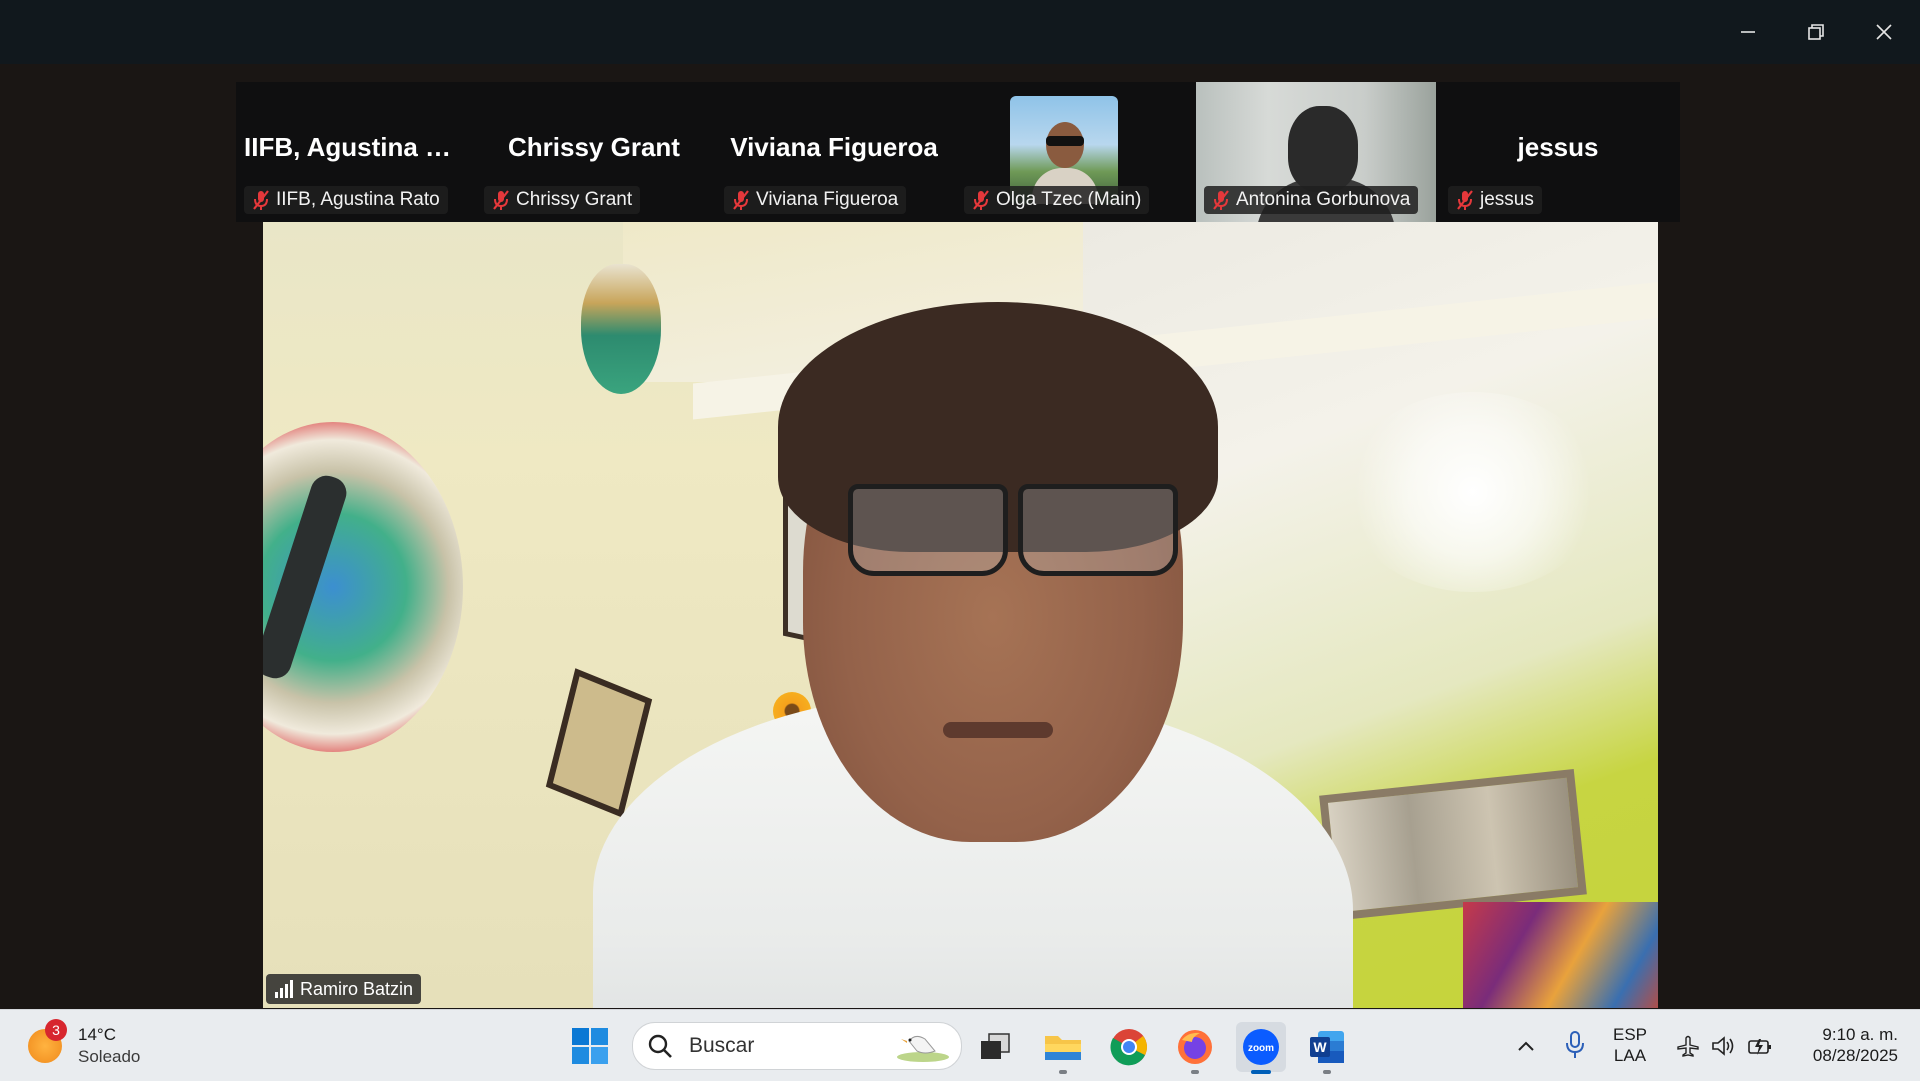 Image resolution: width=1920 pixels, height=1081 pixels. I want to click on participant-name-large: jessus, so click(1558, 147).